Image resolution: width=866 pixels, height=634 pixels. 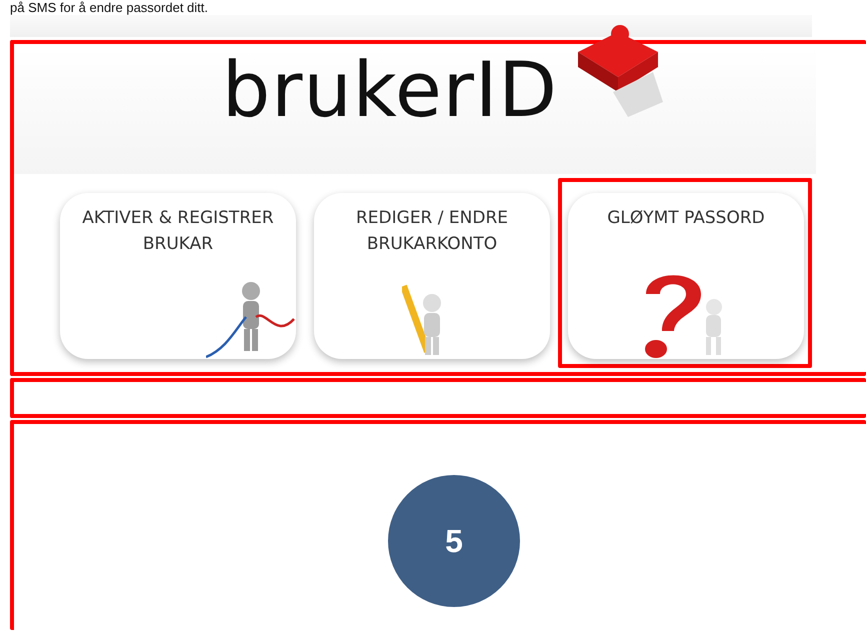 I want to click on menu-tile: AKTIVER & REGISTRER BRUKAR, so click(x=178, y=276).